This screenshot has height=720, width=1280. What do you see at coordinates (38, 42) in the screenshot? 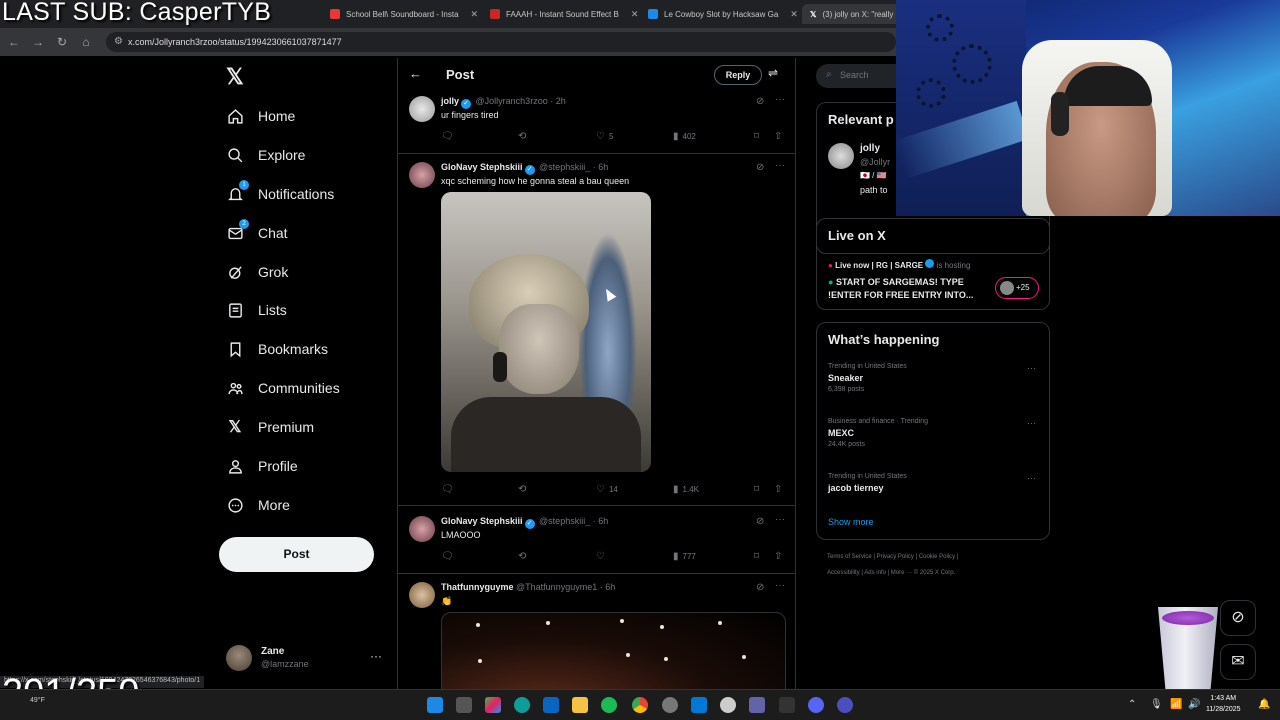
I see `forward-icon: →` at bounding box center [38, 42].